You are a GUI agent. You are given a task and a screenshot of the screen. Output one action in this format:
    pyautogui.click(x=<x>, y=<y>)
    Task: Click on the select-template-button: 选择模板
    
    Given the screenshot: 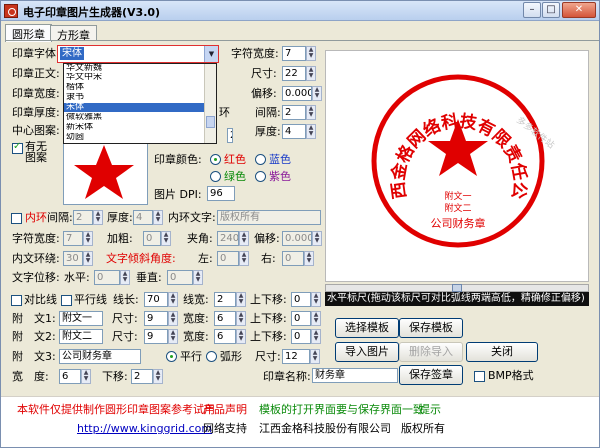 What is the action you would take?
    pyautogui.click(x=367, y=328)
    